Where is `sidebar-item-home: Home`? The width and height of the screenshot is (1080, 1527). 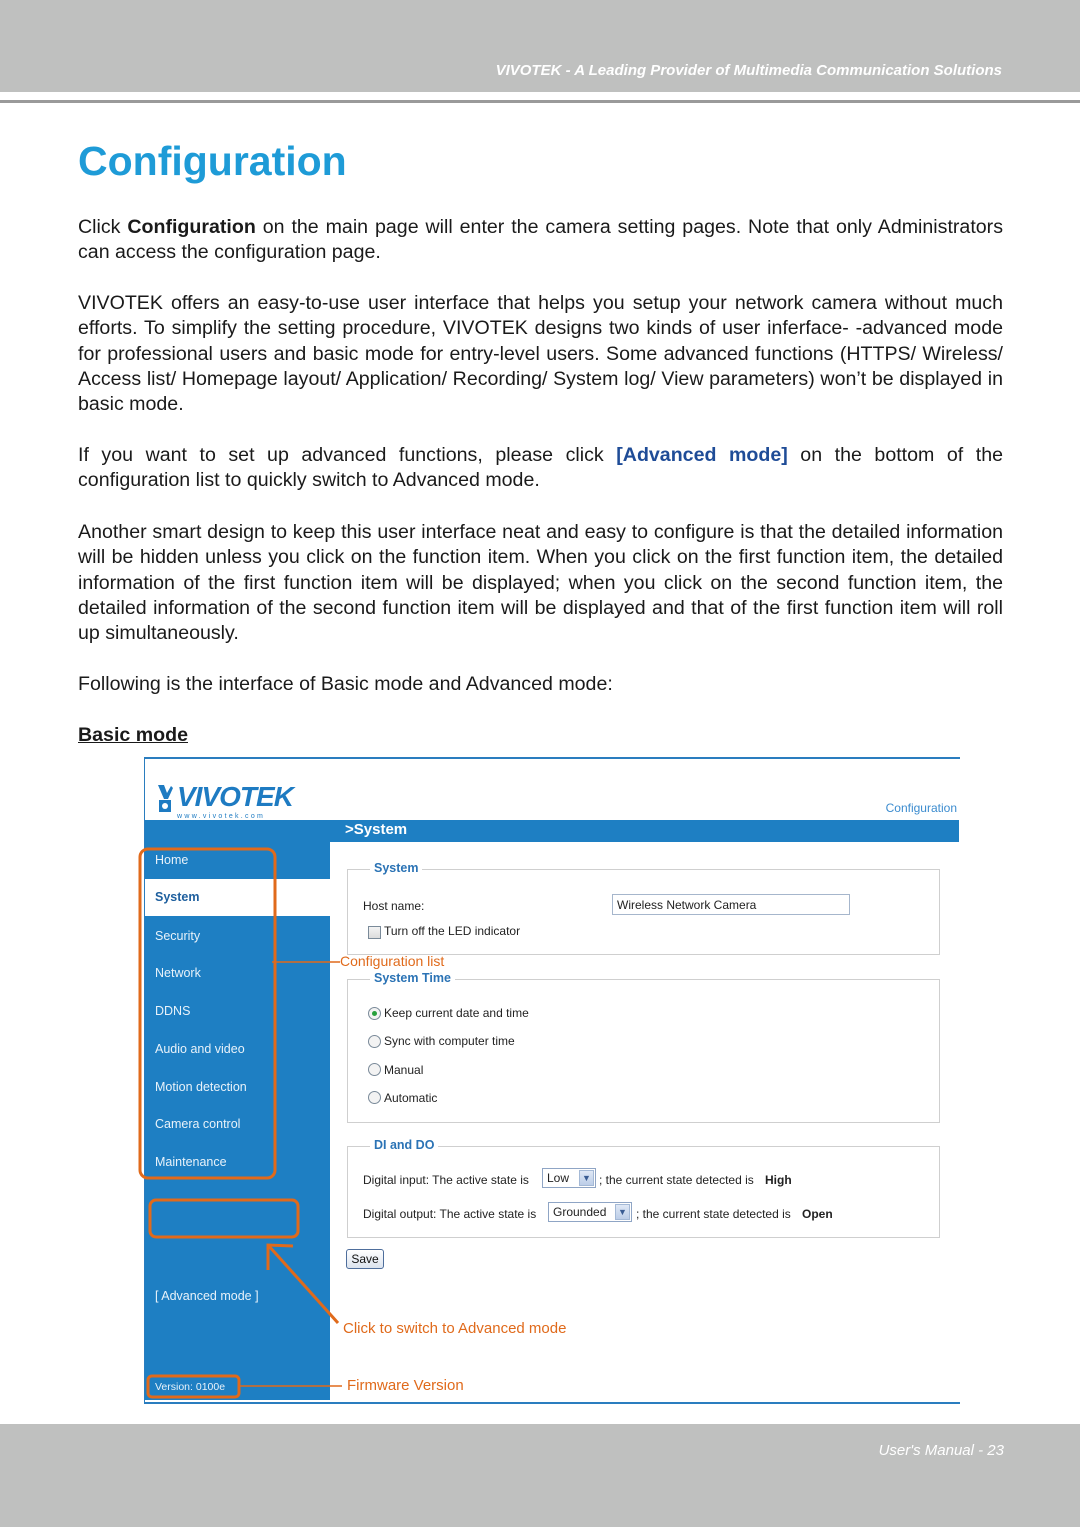
sidebar-item-home: Home is located at coordinates (237, 860).